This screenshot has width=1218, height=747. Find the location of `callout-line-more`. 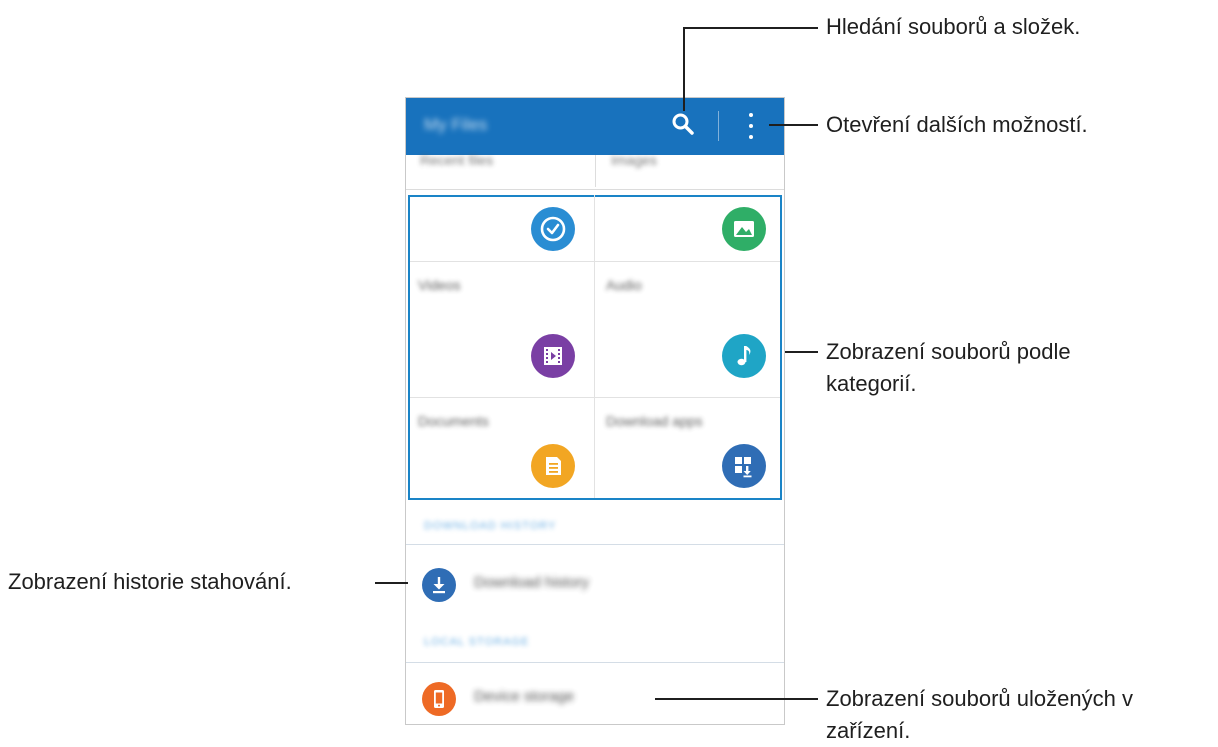

callout-line-more is located at coordinates (793, 125).